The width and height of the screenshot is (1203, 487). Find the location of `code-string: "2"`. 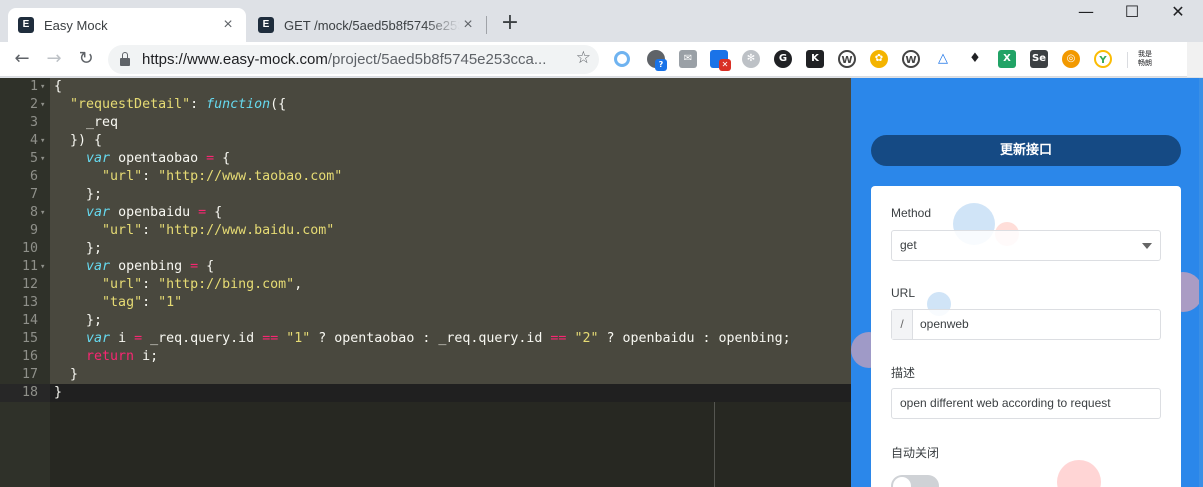

code-string: "2" is located at coordinates (582, 338).